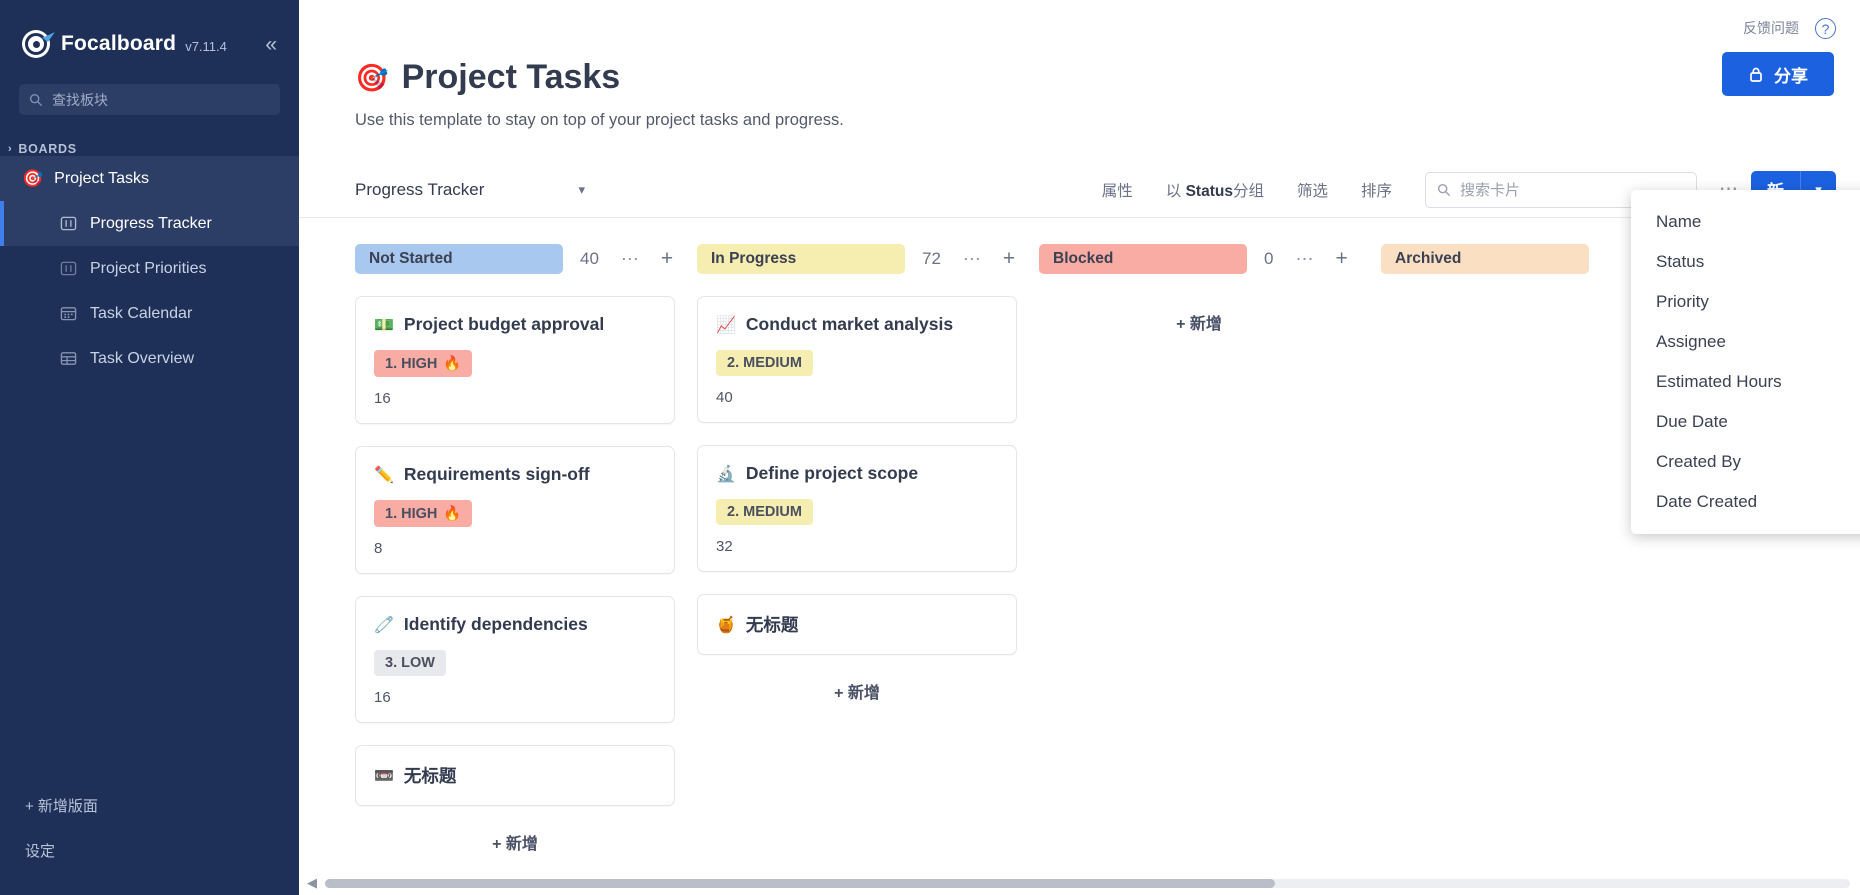 This screenshot has width=1860, height=895. Describe the element at coordinates (149, 29) in the screenshot. I see `sidebar-header: Focalboard v7.11.4 «` at that location.